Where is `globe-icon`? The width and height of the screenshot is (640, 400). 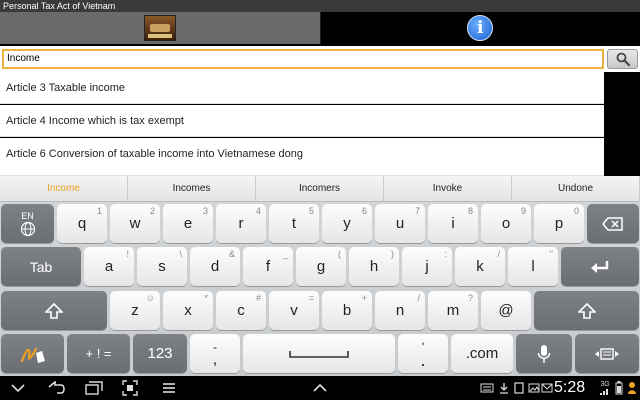
globe-icon is located at coordinates (27, 228).